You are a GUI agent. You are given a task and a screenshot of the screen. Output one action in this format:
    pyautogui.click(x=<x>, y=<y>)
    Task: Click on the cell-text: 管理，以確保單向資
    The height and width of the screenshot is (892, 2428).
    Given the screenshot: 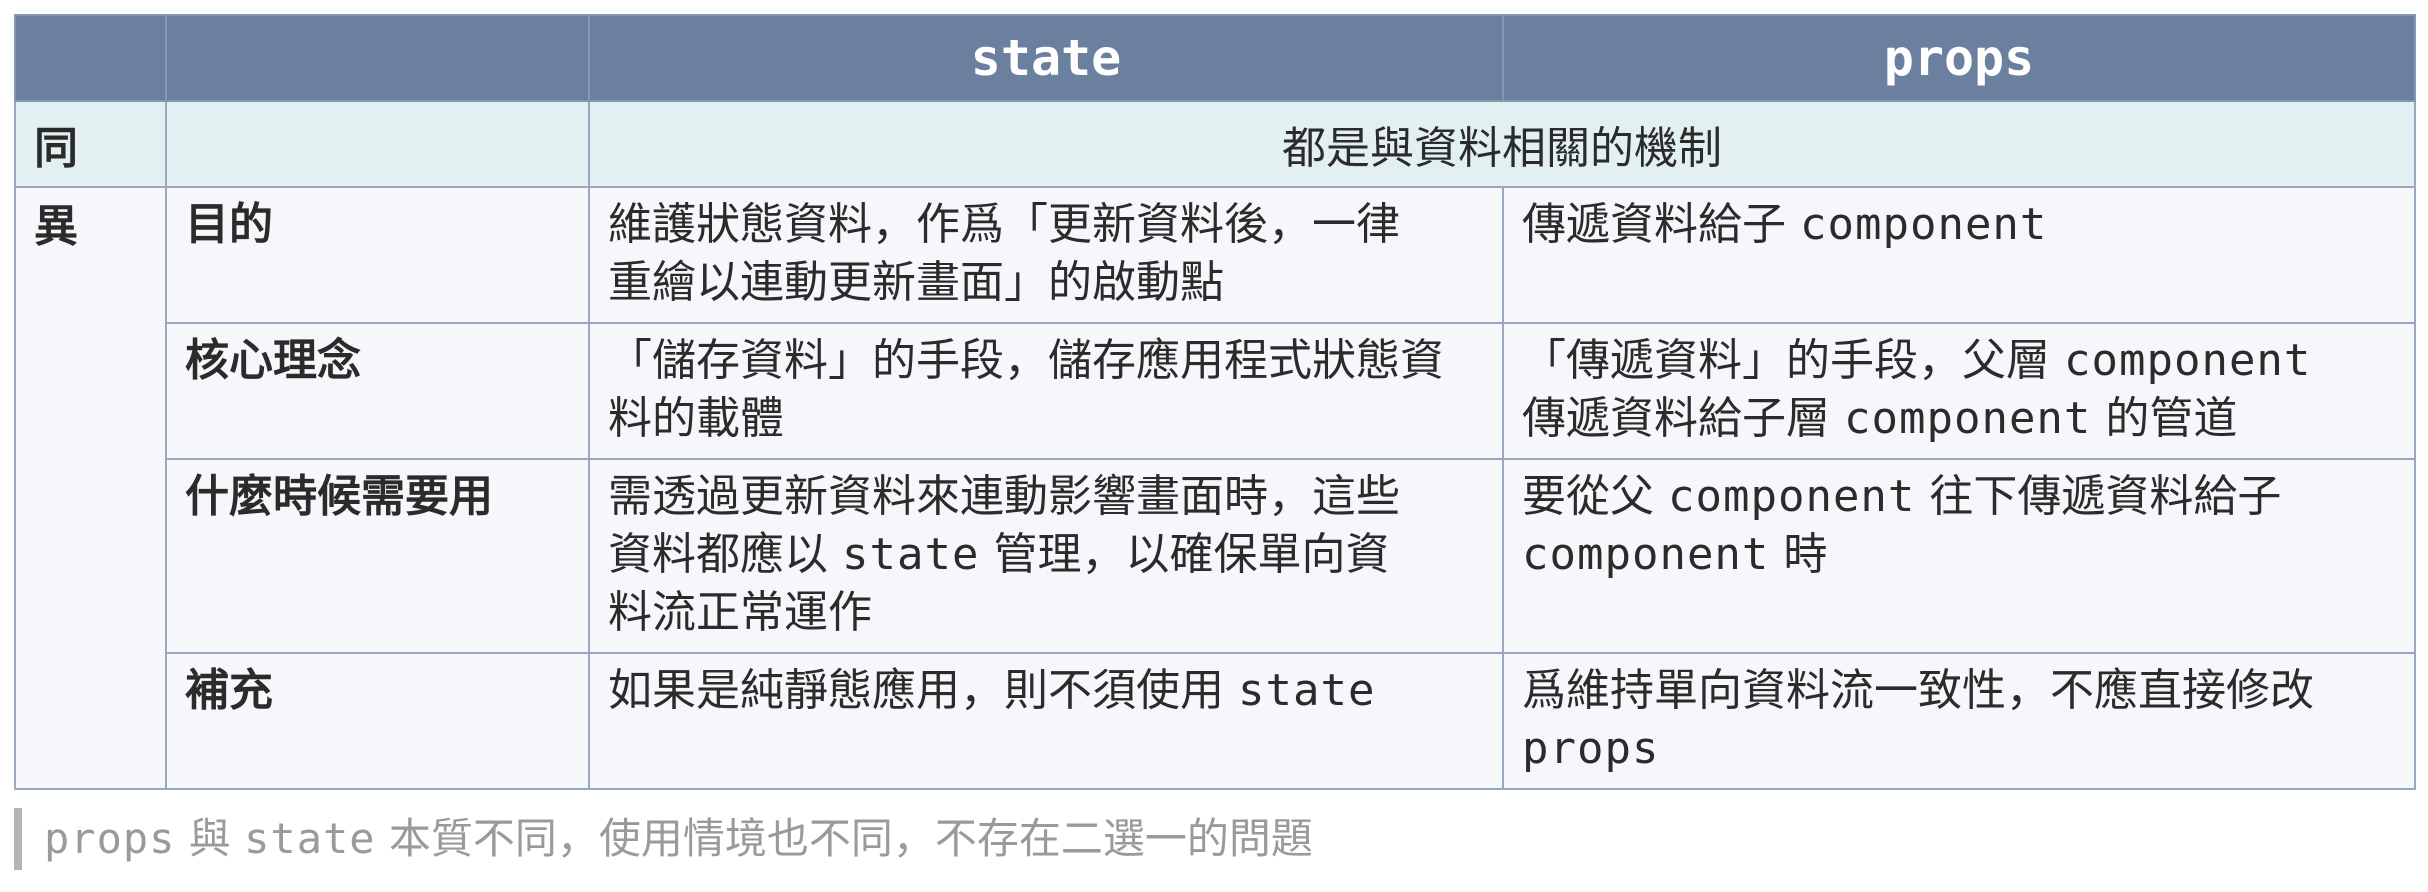 What is the action you would take?
    pyautogui.click(x=1184, y=554)
    